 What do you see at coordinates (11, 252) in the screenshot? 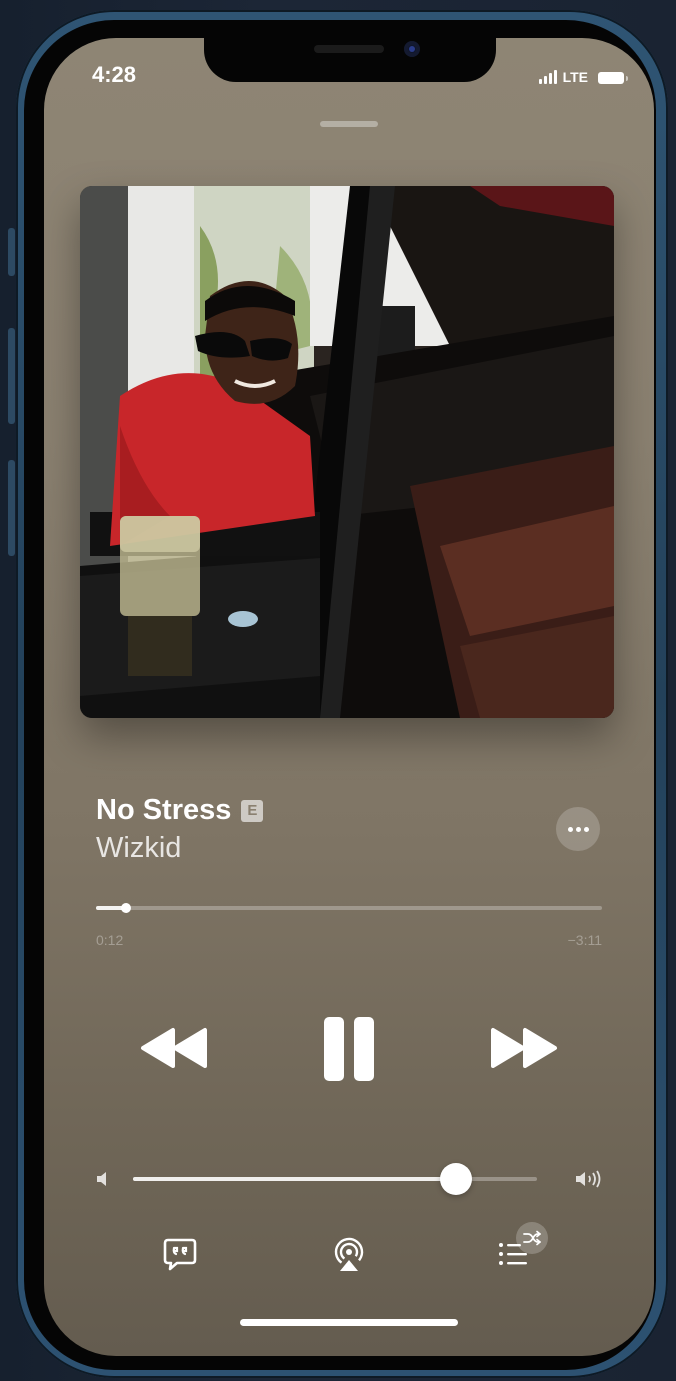
I see `action-button` at bounding box center [11, 252].